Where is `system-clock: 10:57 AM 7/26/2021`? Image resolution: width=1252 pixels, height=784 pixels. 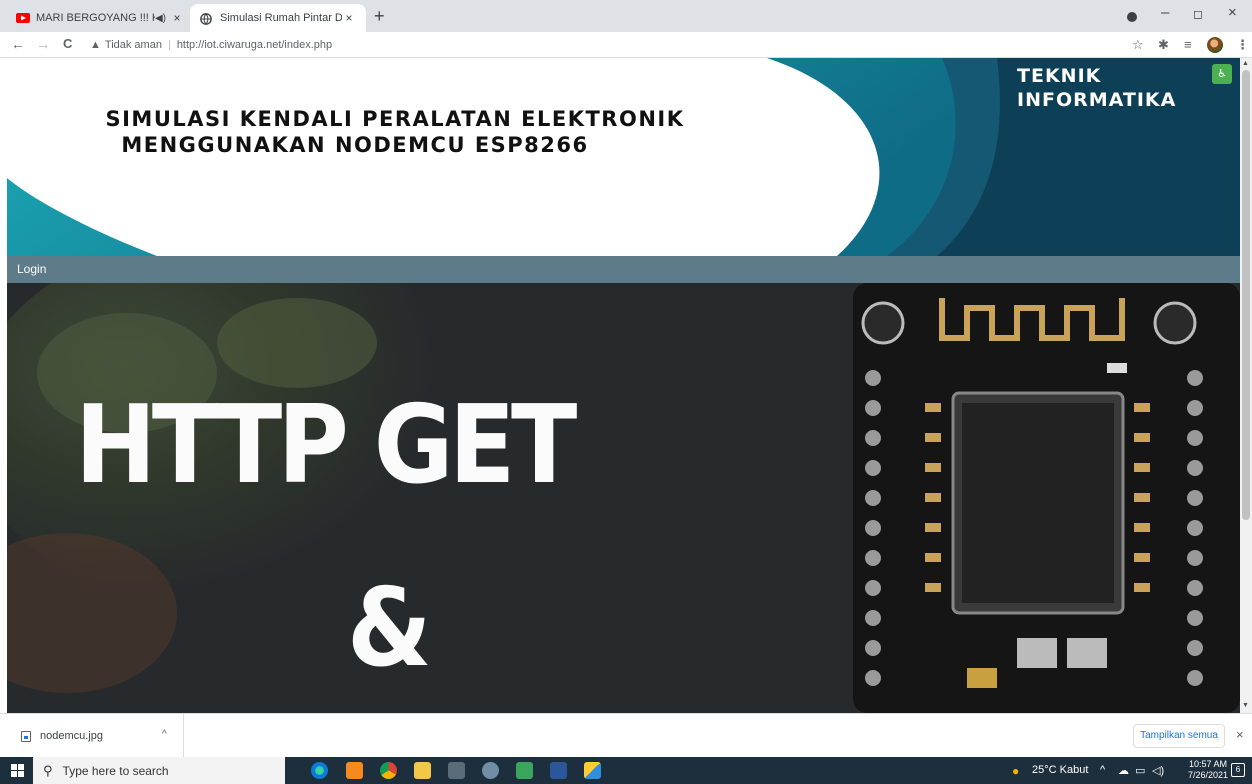 system-clock: 10:57 AM 7/26/2021 is located at coordinates (1208, 770).